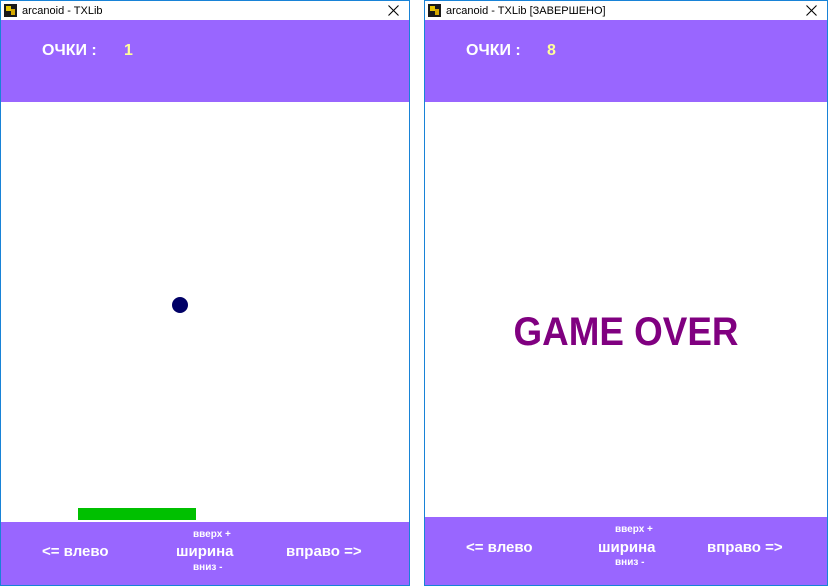 The width and height of the screenshot is (828, 586). Describe the element at coordinates (205, 10) in the screenshot. I see `title-bar: arcanoid - TXLib` at that location.